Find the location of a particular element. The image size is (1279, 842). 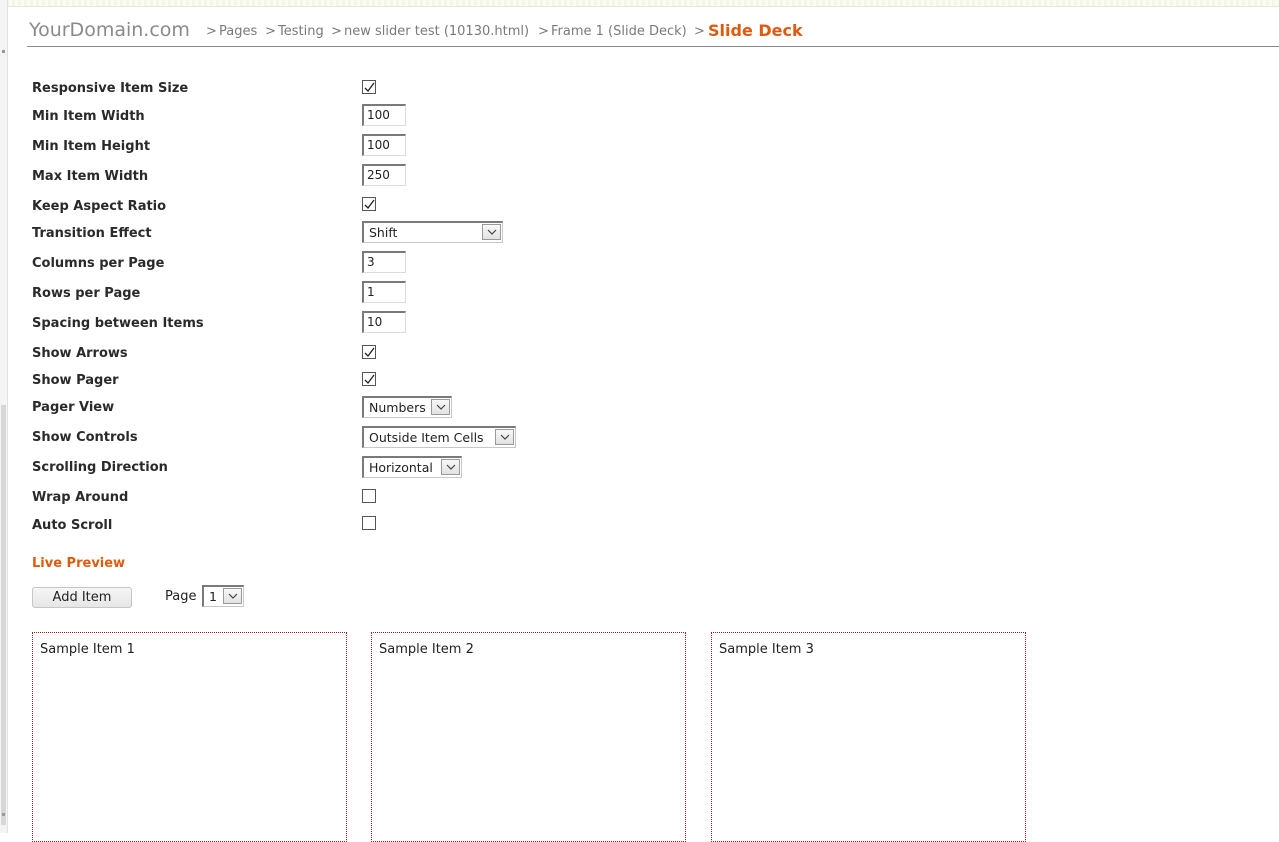

rows-per-page-label: Rows per Page is located at coordinates (86, 293).